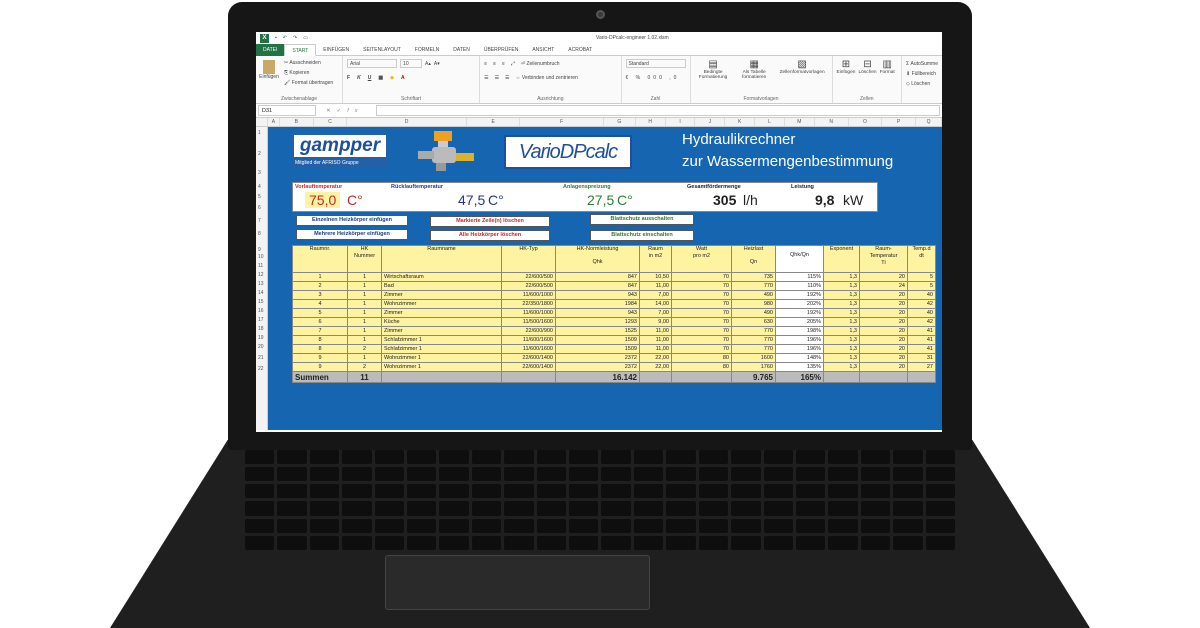 The width and height of the screenshot is (1200, 628). What do you see at coordinates (770, 122) in the screenshot?
I see `column-header: L` at bounding box center [770, 122].